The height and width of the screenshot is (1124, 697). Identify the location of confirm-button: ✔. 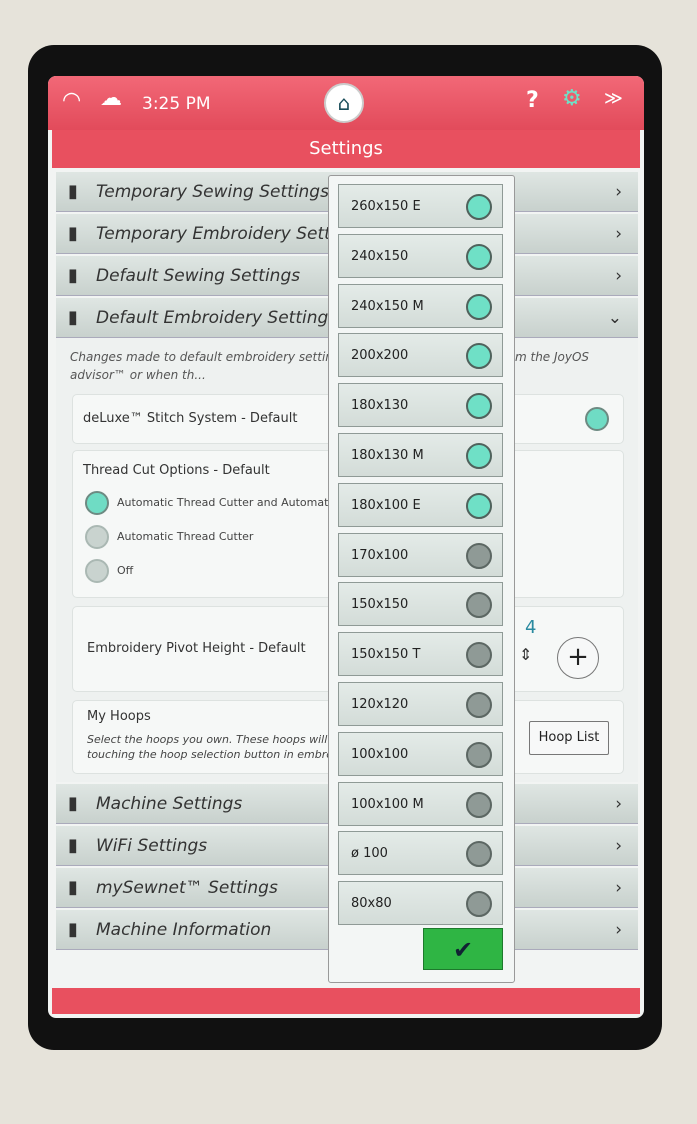
(463, 949).